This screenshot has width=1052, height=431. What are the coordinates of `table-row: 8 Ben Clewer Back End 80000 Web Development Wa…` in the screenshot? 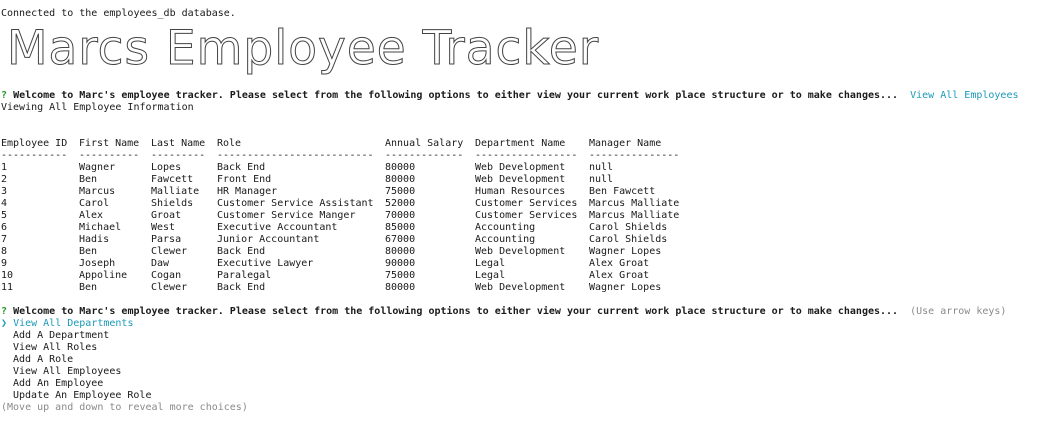 It's located at (350, 252).